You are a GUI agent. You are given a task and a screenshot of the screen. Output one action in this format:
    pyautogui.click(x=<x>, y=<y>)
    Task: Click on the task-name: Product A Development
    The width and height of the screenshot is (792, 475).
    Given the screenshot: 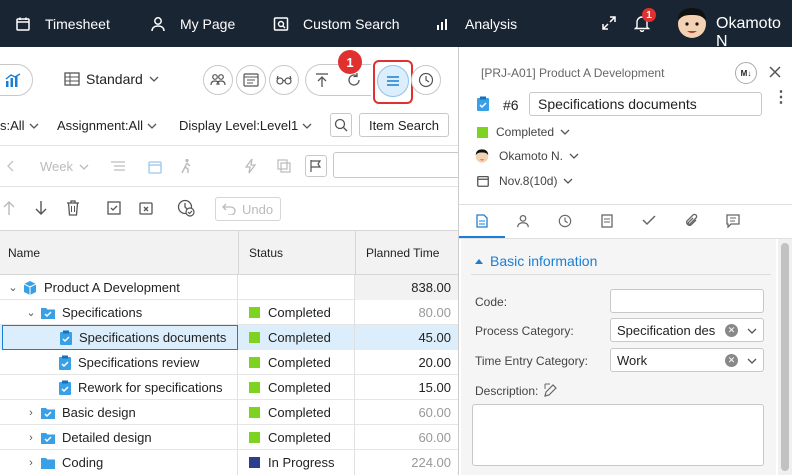 What is the action you would take?
    pyautogui.click(x=112, y=287)
    